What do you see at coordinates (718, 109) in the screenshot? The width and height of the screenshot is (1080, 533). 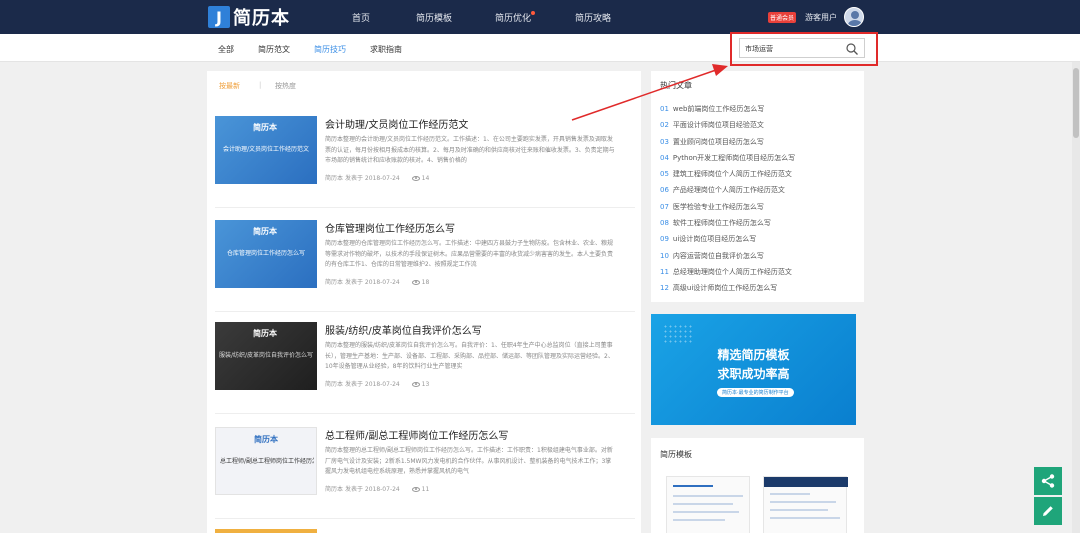 I see `hot-article-title: web前端岗位工作经历怎么写` at bounding box center [718, 109].